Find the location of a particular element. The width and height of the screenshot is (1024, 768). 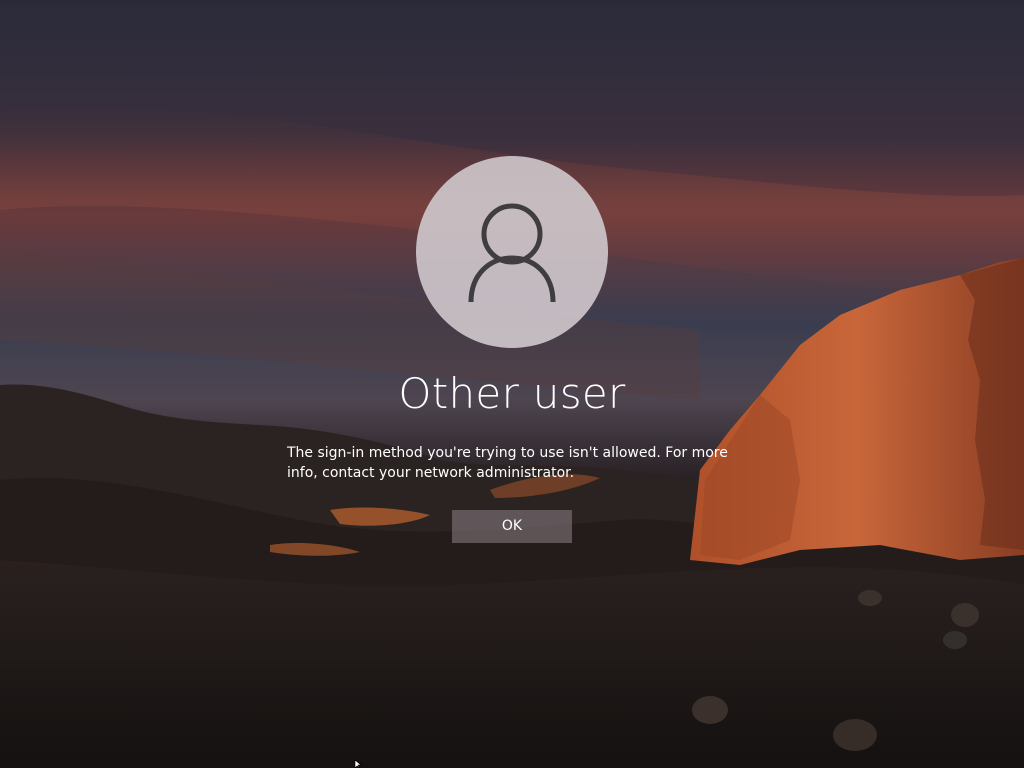

user-silhouette-icon is located at coordinates (512, 253).